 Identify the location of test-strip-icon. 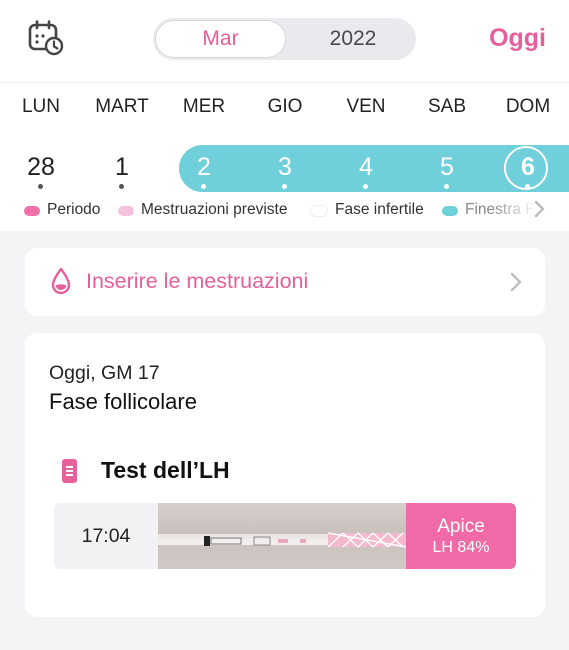
(69, 471).